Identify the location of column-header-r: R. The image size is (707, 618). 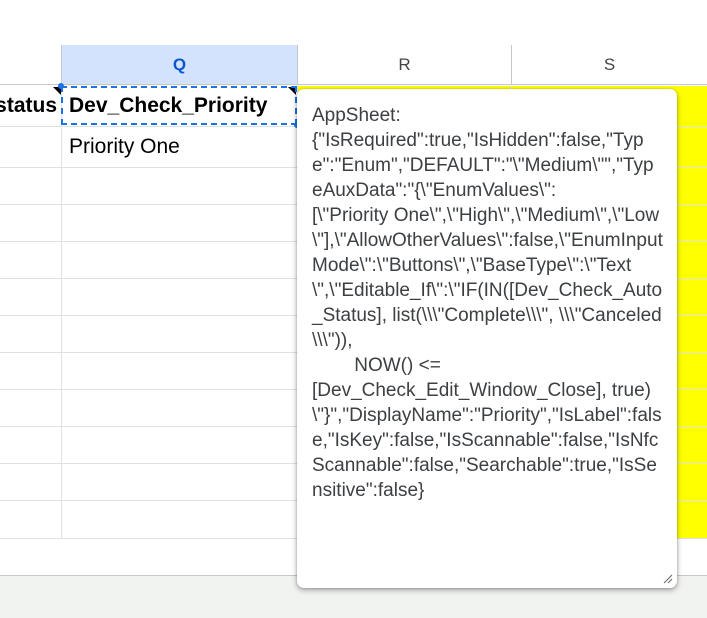
(405, 65).